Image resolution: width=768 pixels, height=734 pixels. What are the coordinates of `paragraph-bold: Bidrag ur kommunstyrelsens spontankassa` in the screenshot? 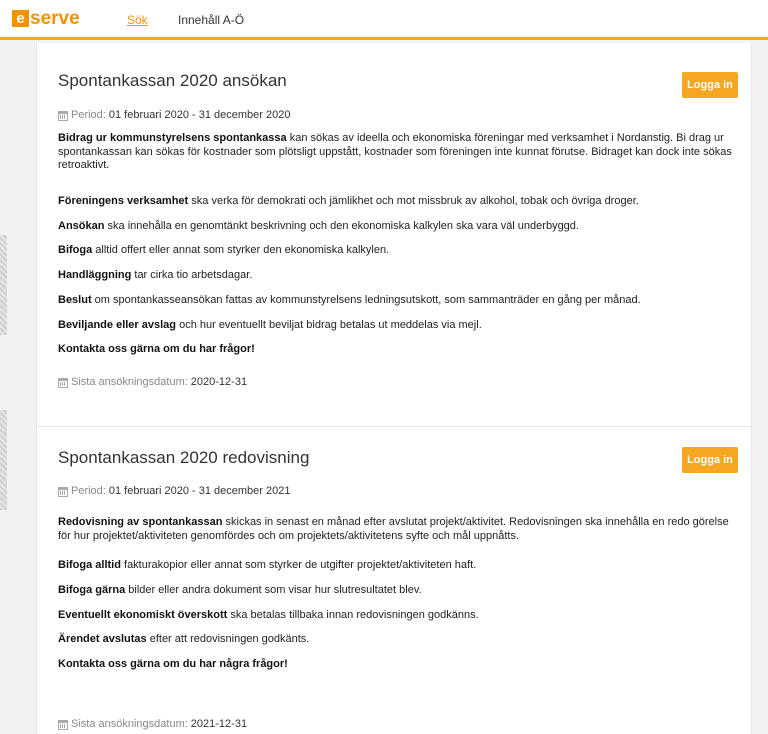 It's located at (172, 138).